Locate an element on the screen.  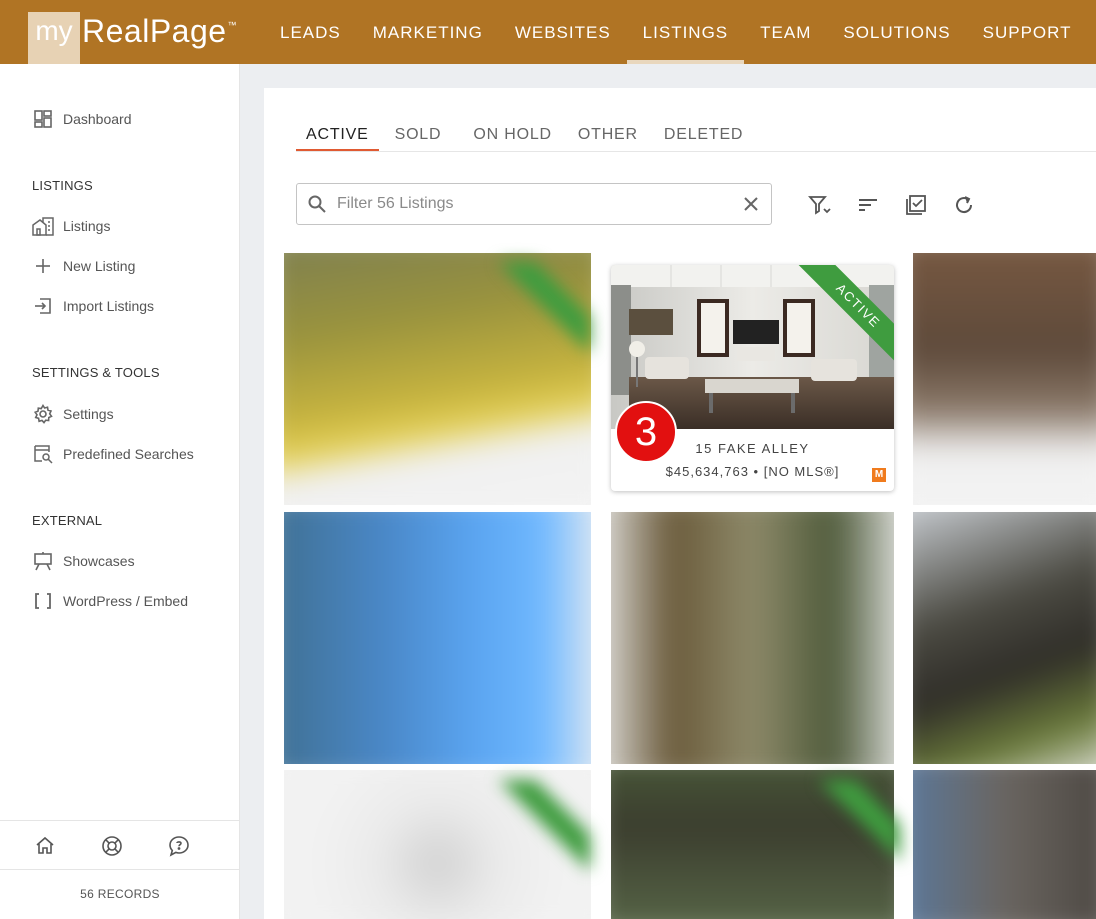
clear-search-icon is located at coordinates (751, 204).